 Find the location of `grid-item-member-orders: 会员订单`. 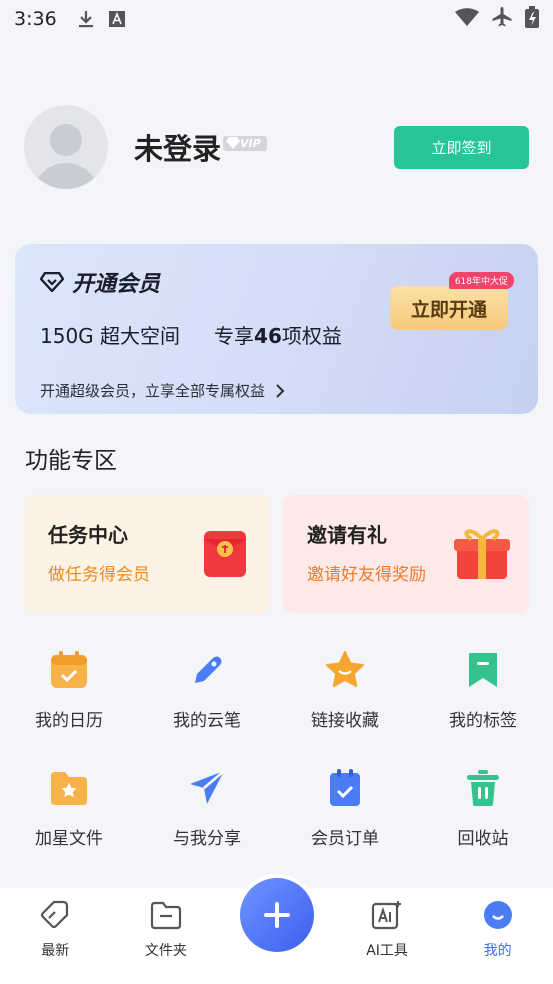

grid-item-member-orders: 会员订单 is located at coordinates (345, 803).